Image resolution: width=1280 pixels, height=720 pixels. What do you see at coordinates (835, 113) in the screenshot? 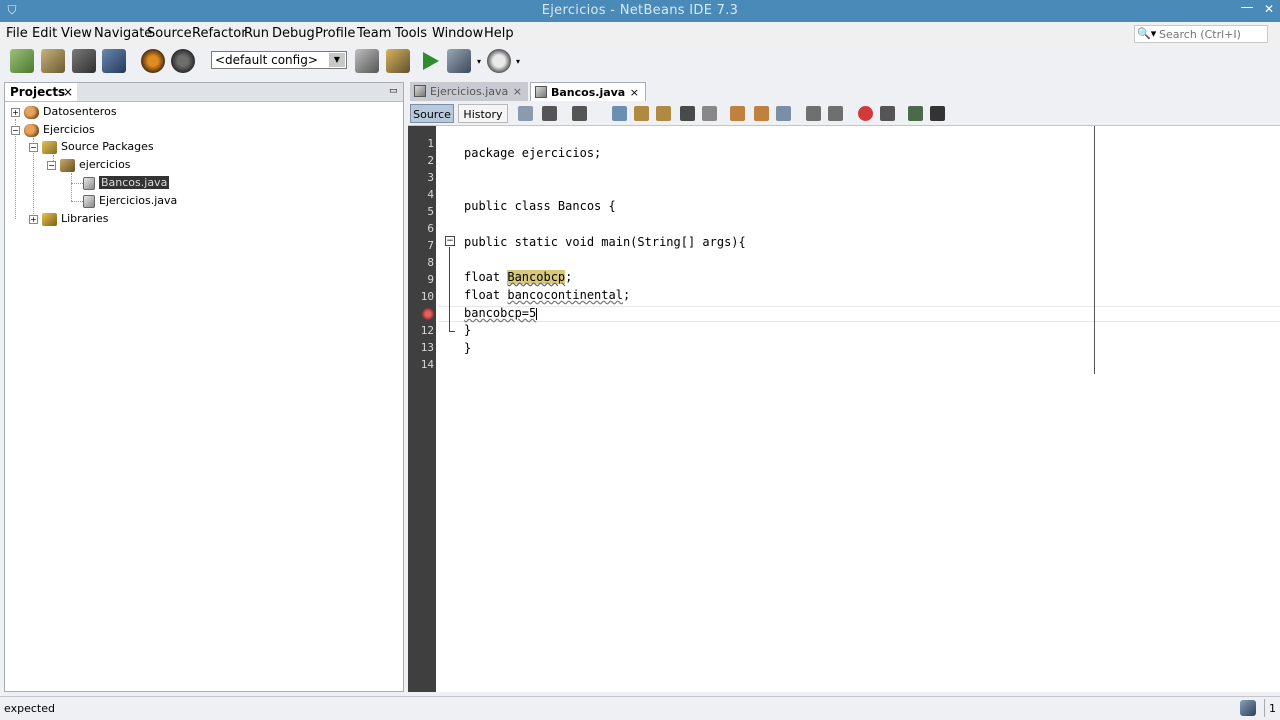
I see `shift-right-icon` at bounding box center [835, 113].